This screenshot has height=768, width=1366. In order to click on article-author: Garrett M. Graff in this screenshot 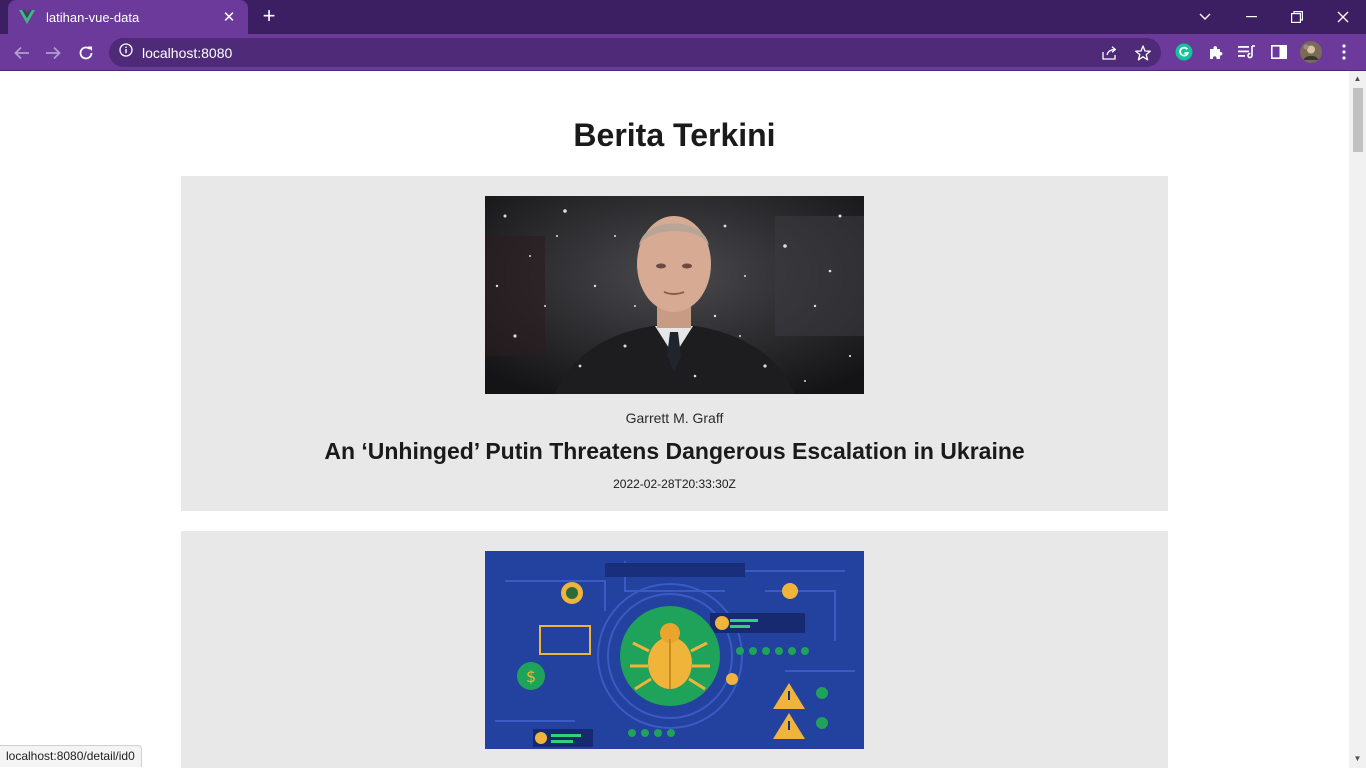, I will do `click(674, 418)`.